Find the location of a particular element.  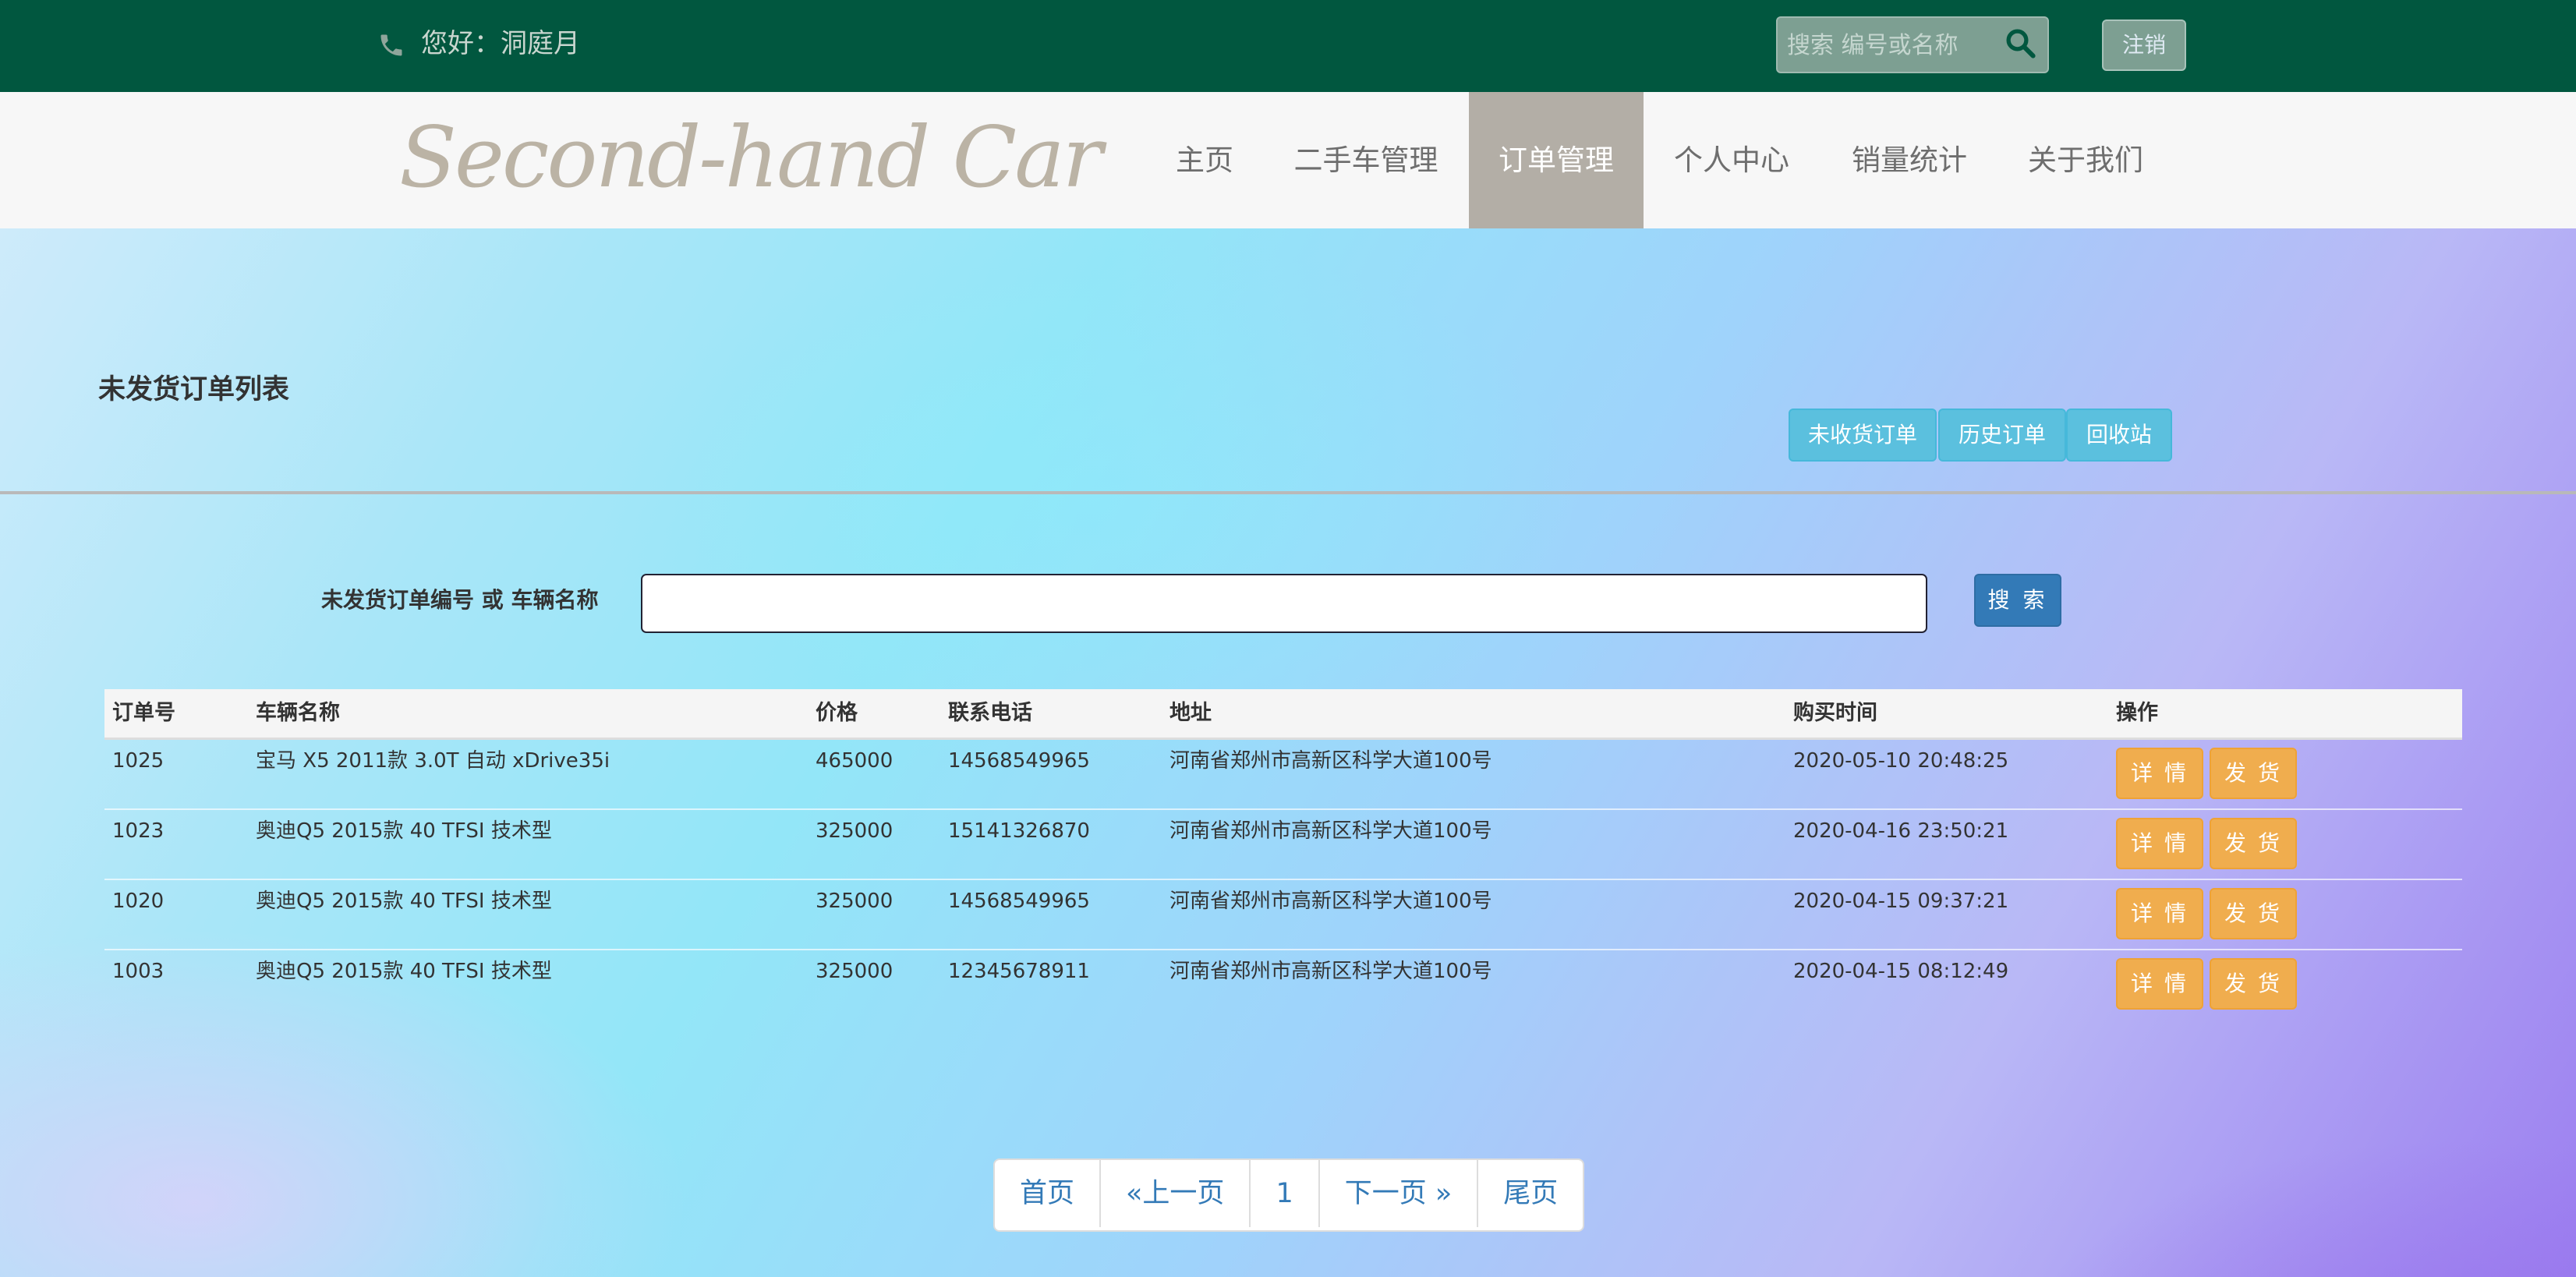

page-prev: «上一页 is located at coordinates (1176, 1193).